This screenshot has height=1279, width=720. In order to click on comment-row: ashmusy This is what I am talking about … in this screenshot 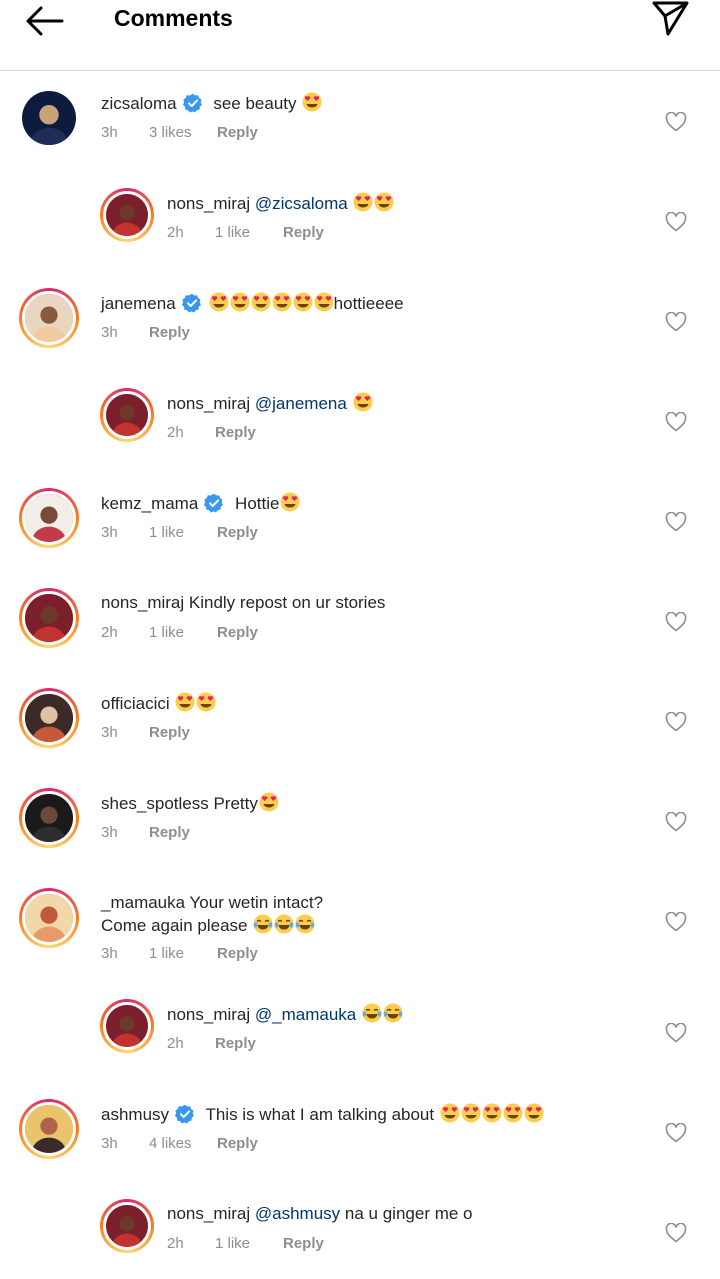, I will do `click(360, 1133)`.